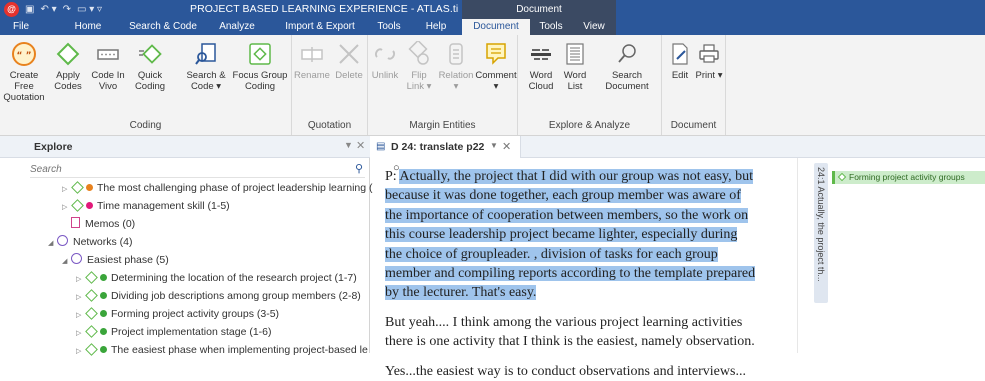  What do you see at coordinates (359, 168) in the screenshot?
I see `search-icon: ⚲` at bounding box center [359, 168].